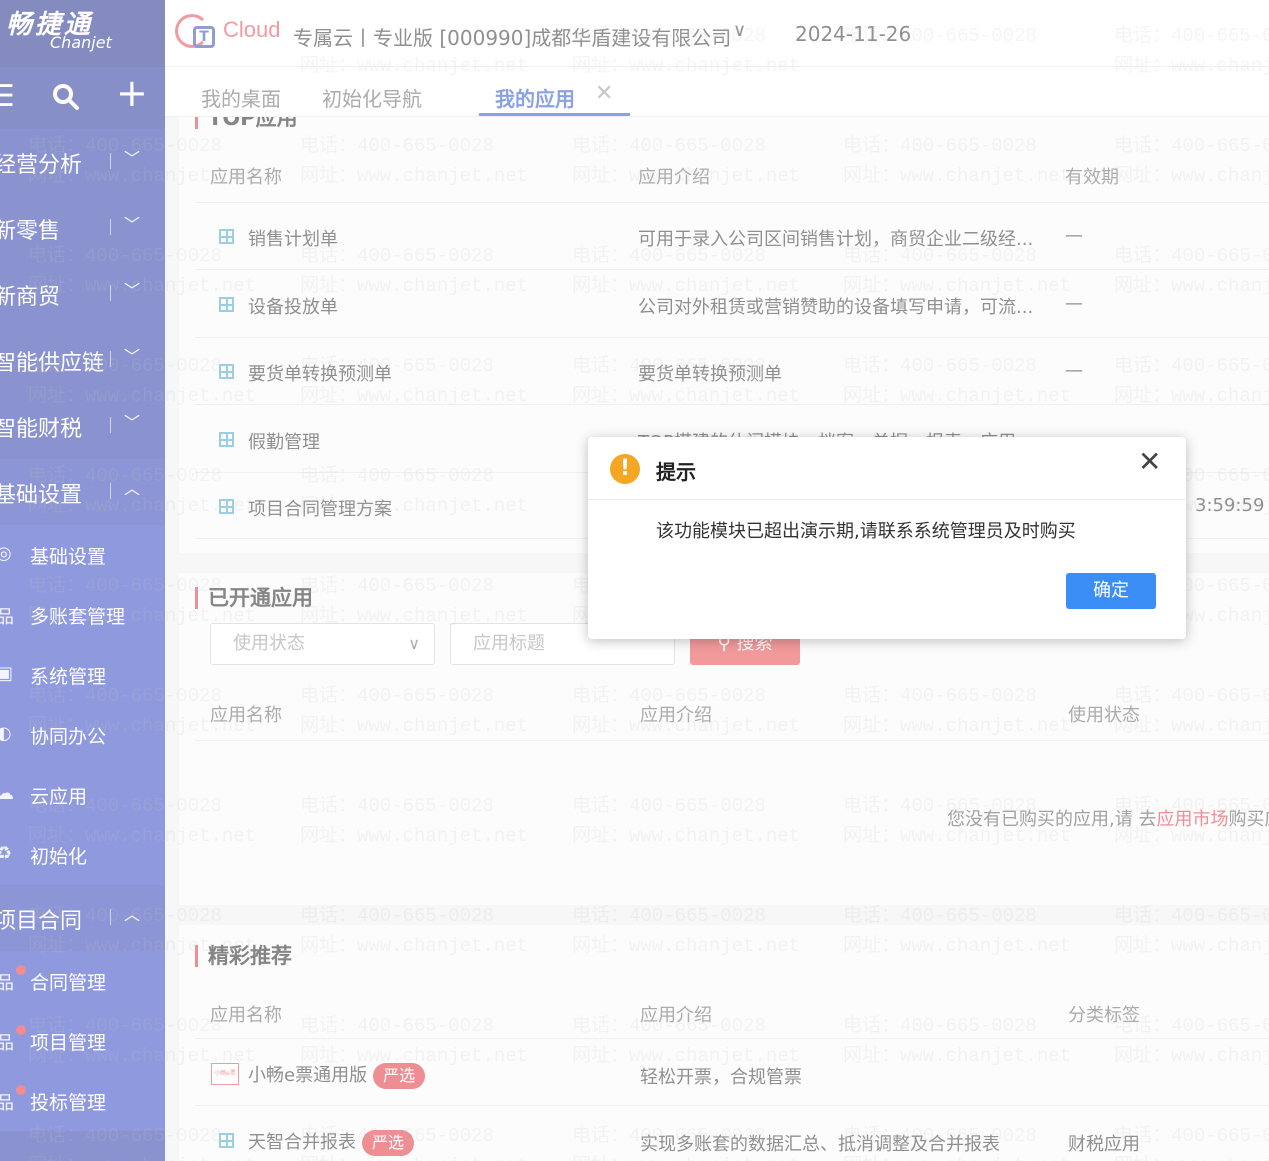  I want to click on confirm-button: 确定, so click(1111, 591).